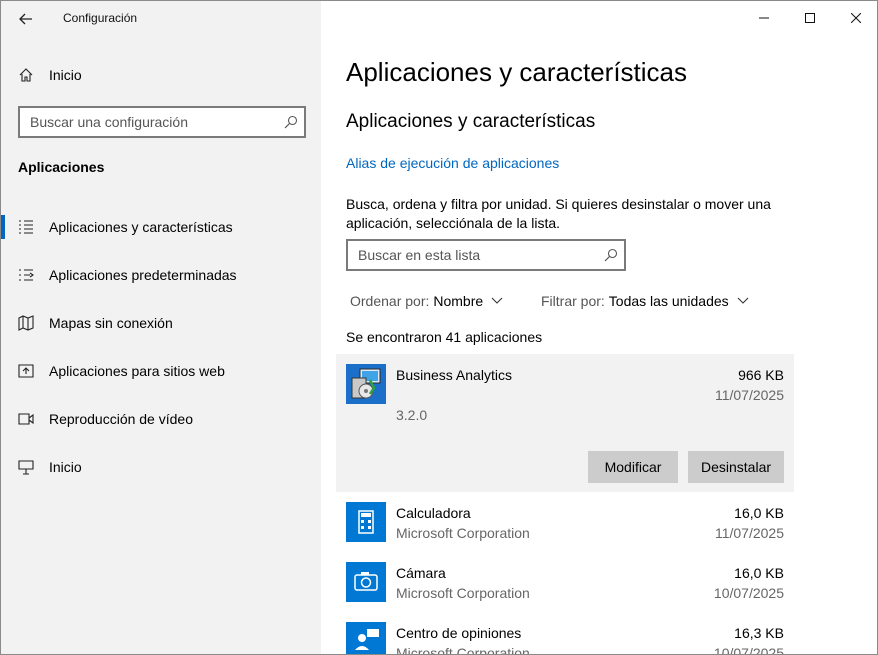 This screenshot has height=655, width=878. Describe the element at coordinates (761, 375) in the screenshot. I see `app-size: 966 KB` at that location.